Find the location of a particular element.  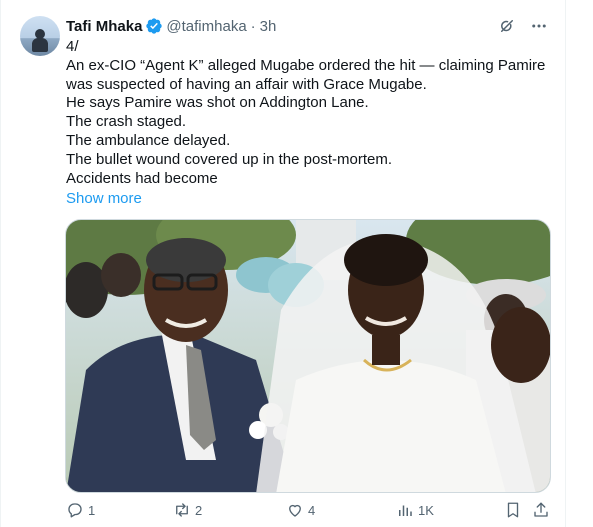

verified-badge-icon is located at coordinates (154, 26).